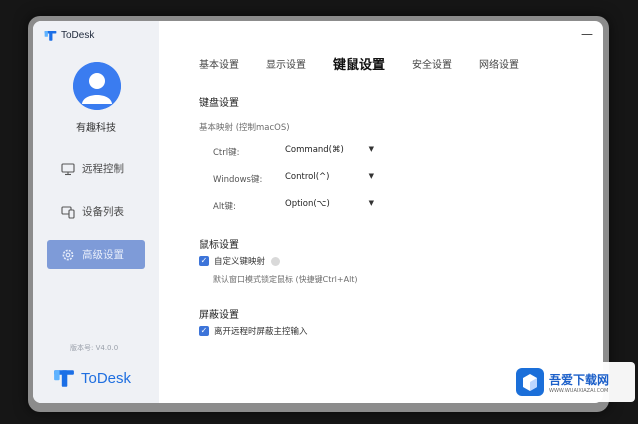 This screenshot has height=424, width=638. Describe the element at coordinates (96, 128) in the screenshot. I see `username: 有趣科技` at that location.